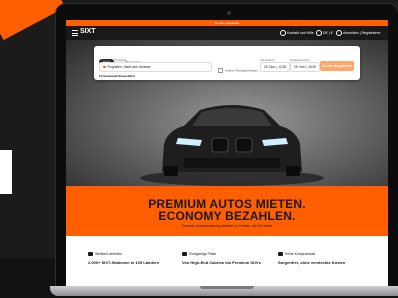 The height and width of the screenshot is (298, 398). I want to click on decorative-white-bar, so click(6, 172).